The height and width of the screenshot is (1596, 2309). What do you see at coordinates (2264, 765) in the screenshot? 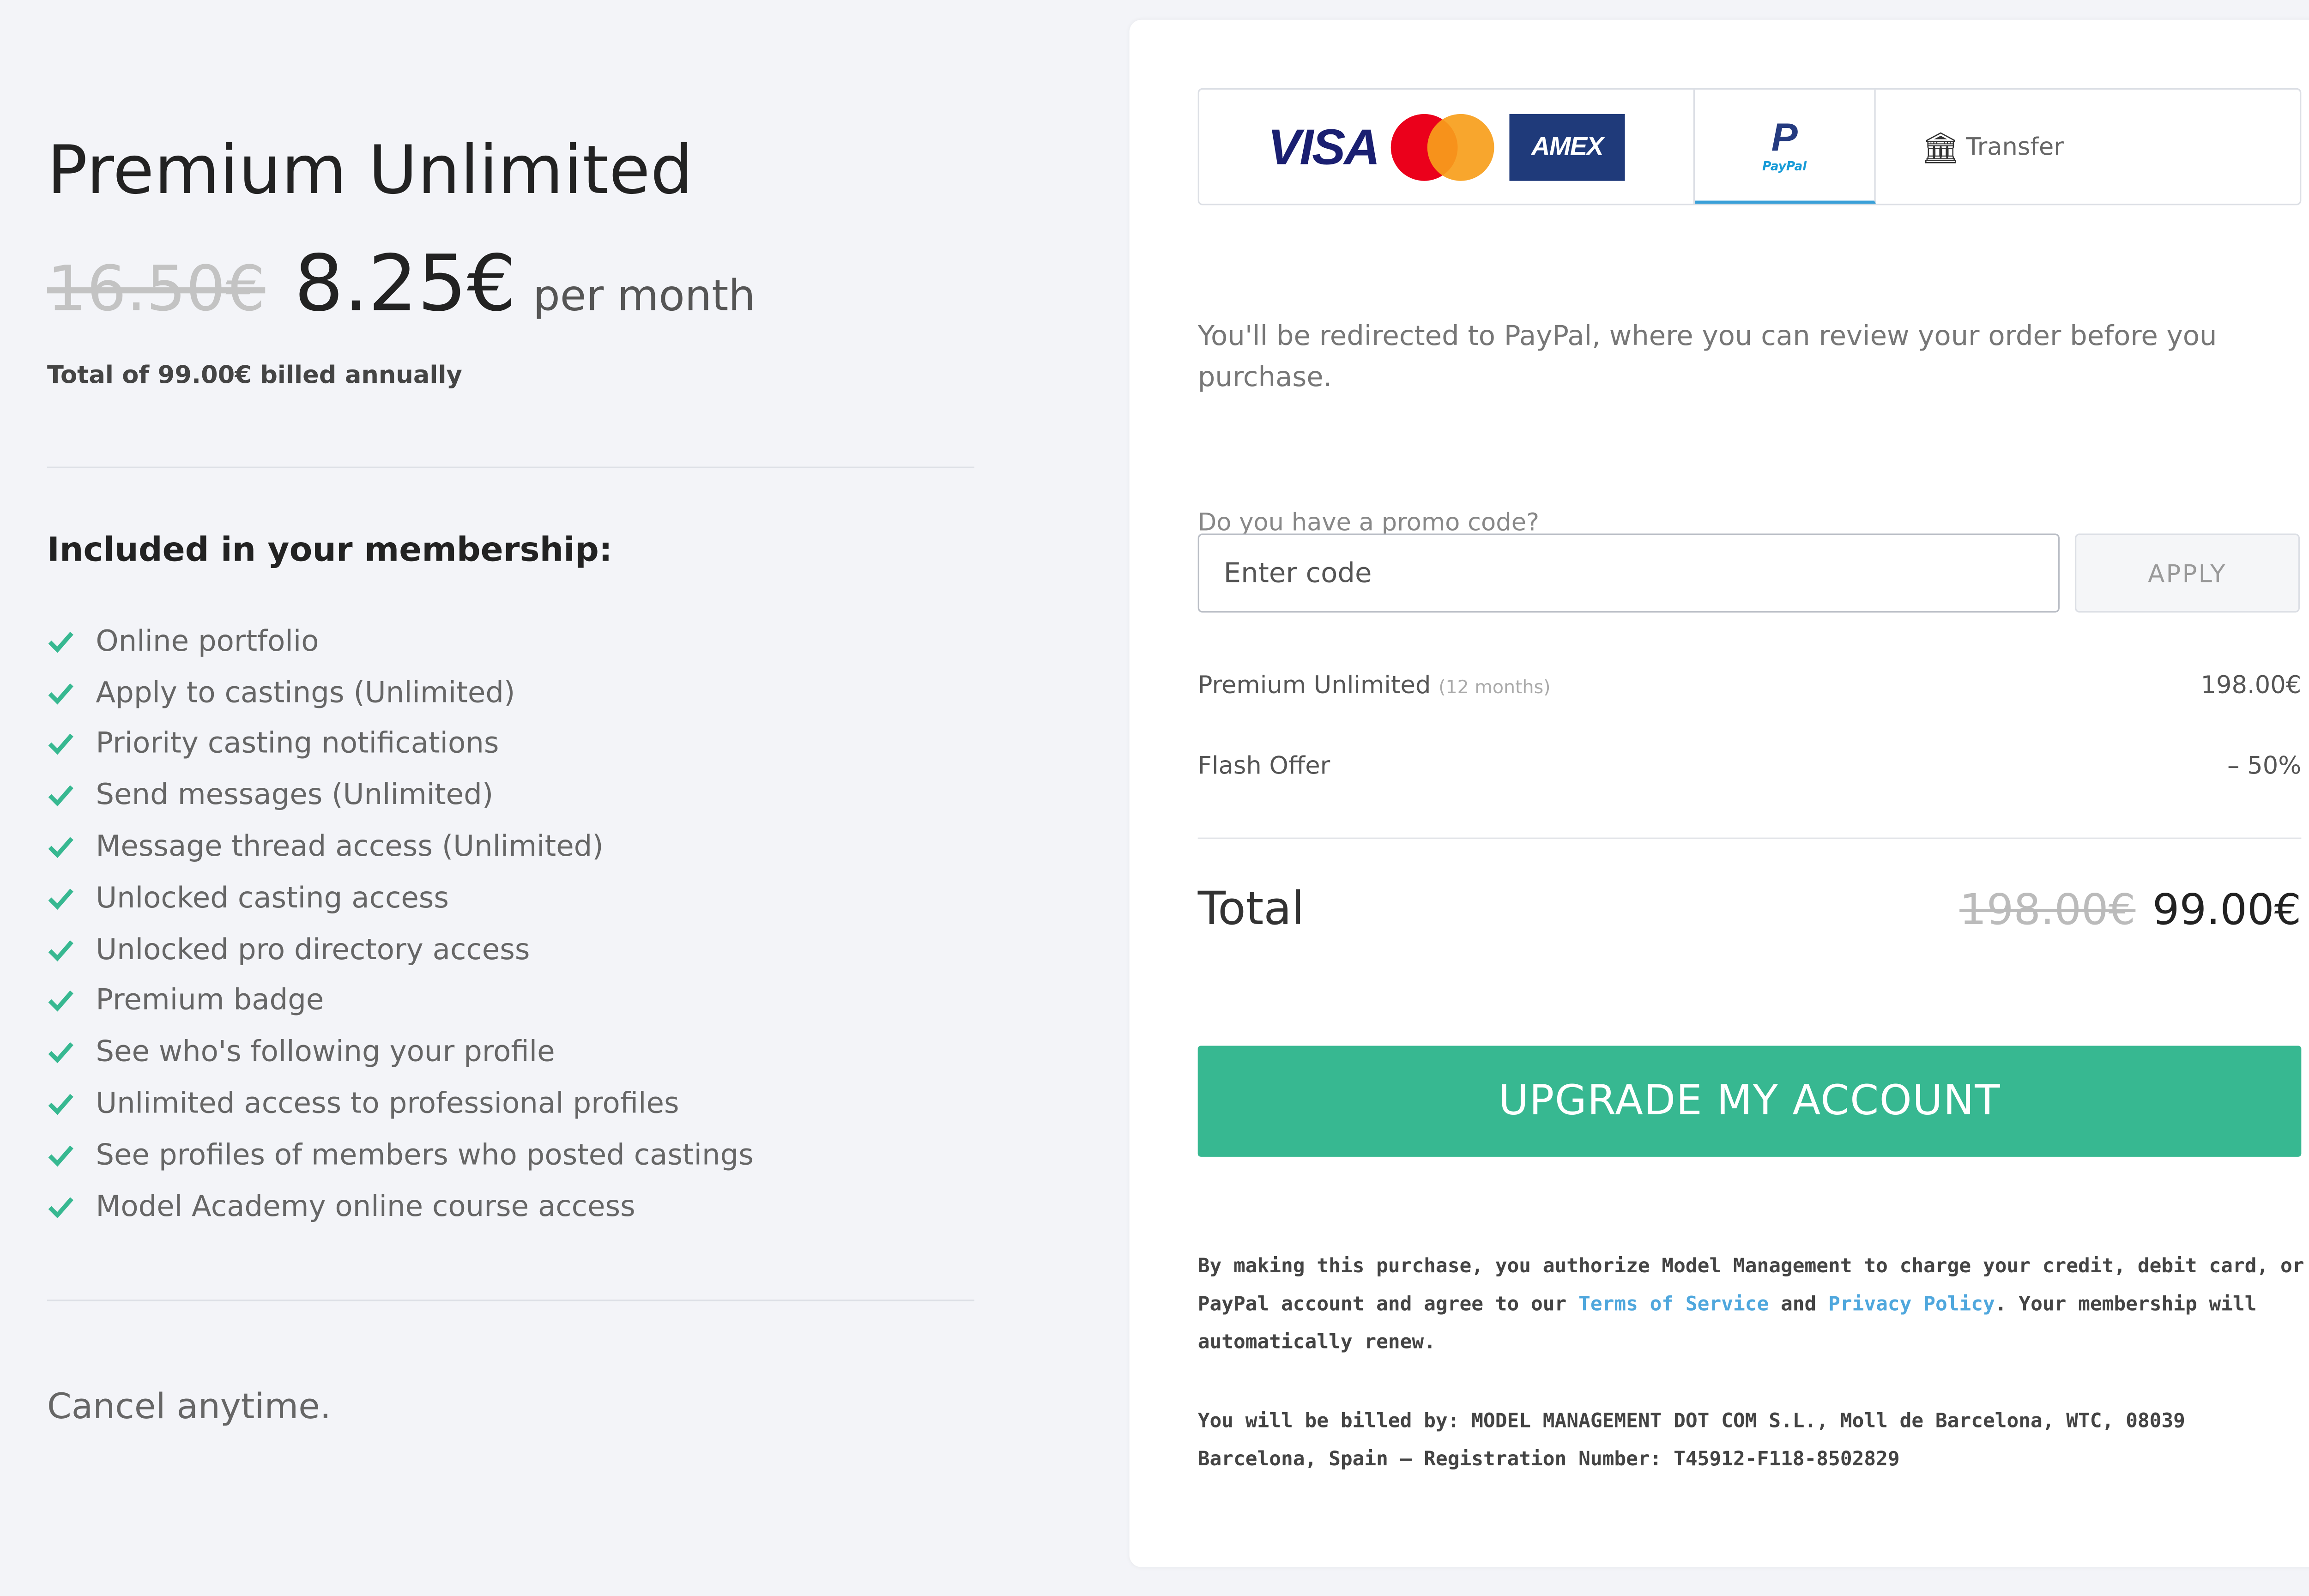
I see `line-item-amount: – 50%` at bounding box center [2264, 765].